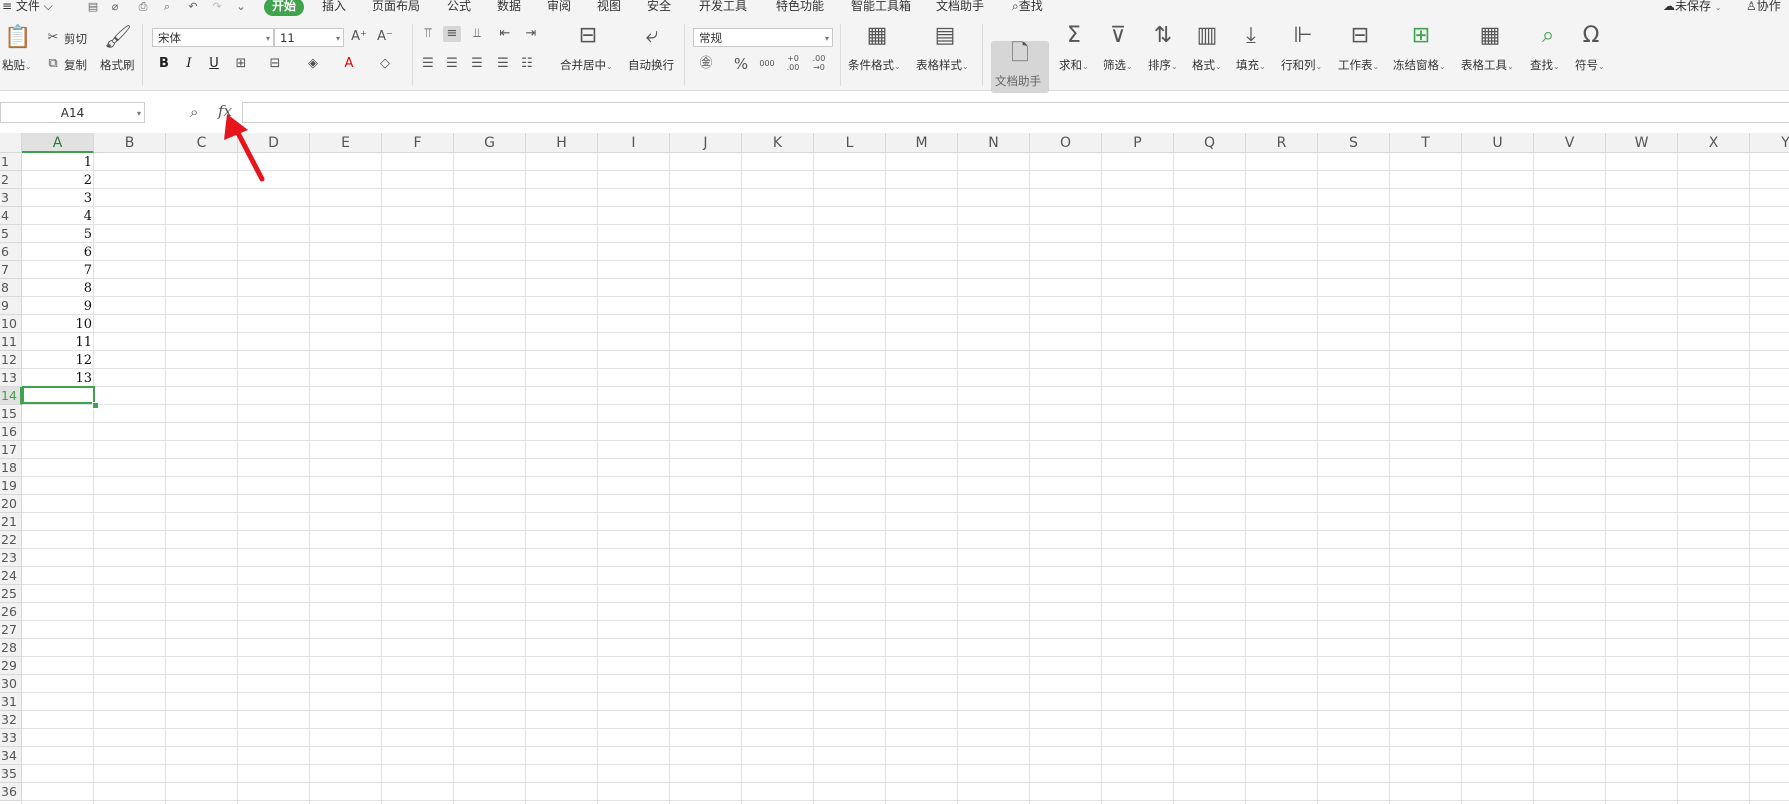 This screenshot has height=804, width=1789. I want to click on arrow-head, so click(236, 127).